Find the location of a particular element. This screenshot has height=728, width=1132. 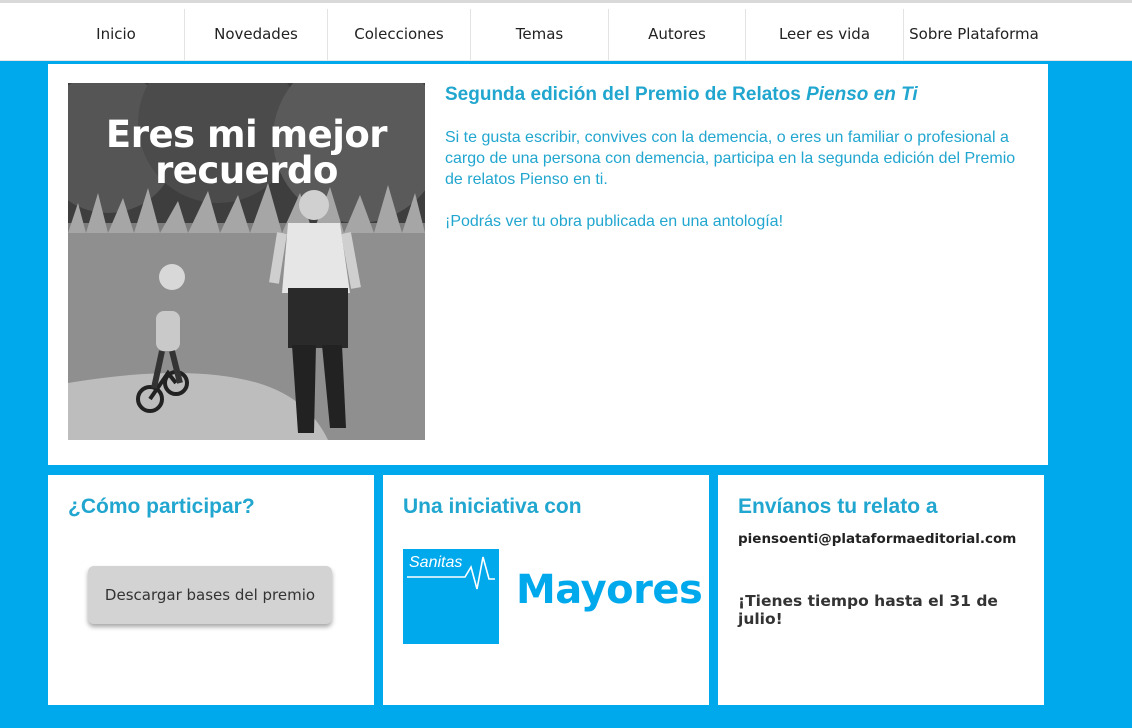

nav-item-temas: Temas is located at coordinates (539, 33).